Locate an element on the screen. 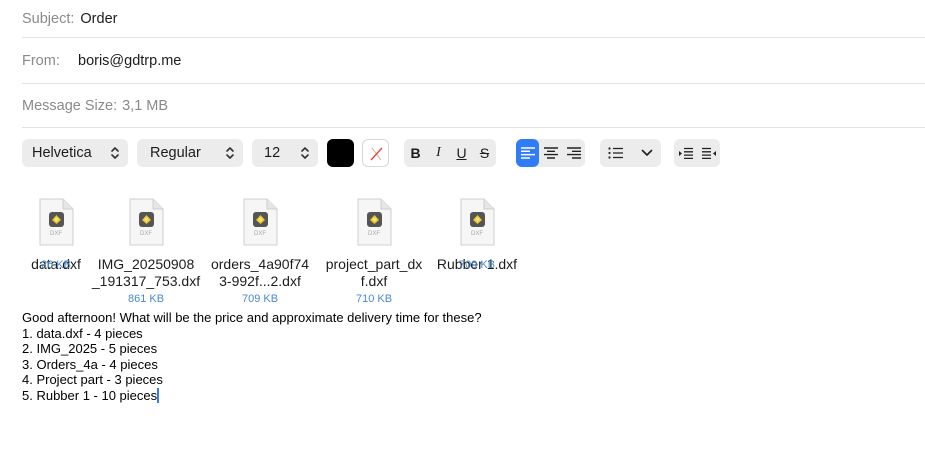  text-cursor is located at coordinates (158, 395).